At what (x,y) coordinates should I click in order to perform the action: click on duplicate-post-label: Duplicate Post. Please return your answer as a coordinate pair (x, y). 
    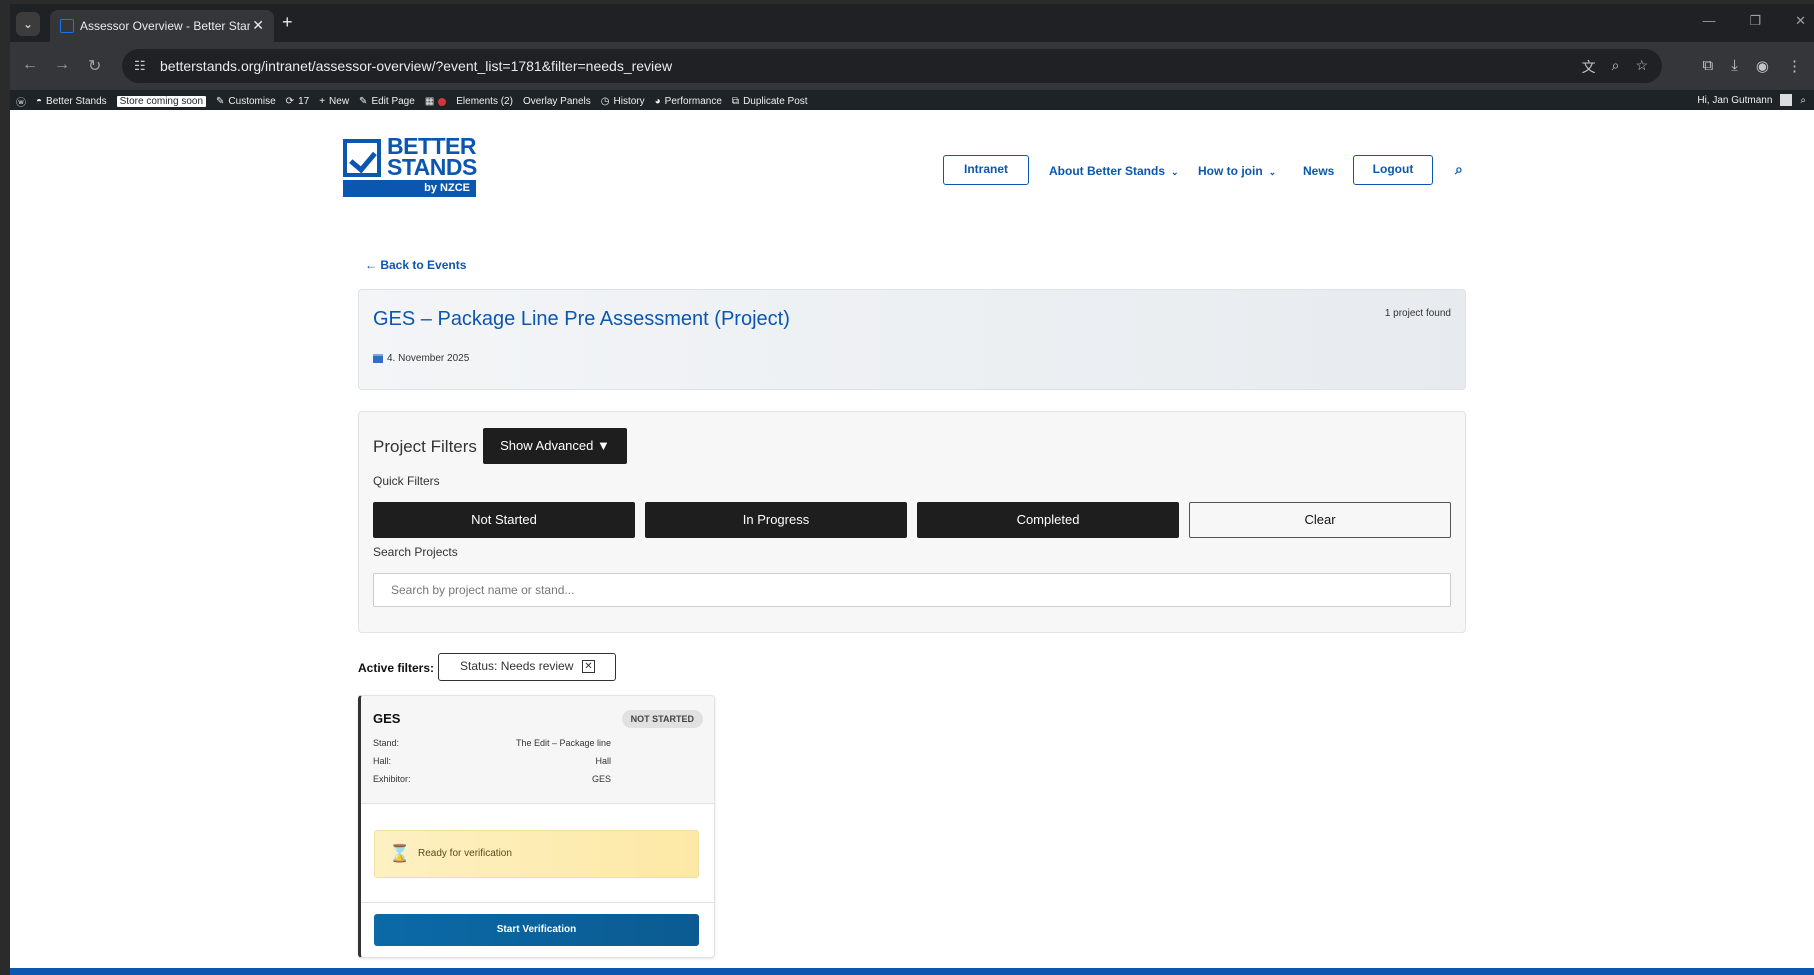
    Looking at the image, I should click on (775, 101).